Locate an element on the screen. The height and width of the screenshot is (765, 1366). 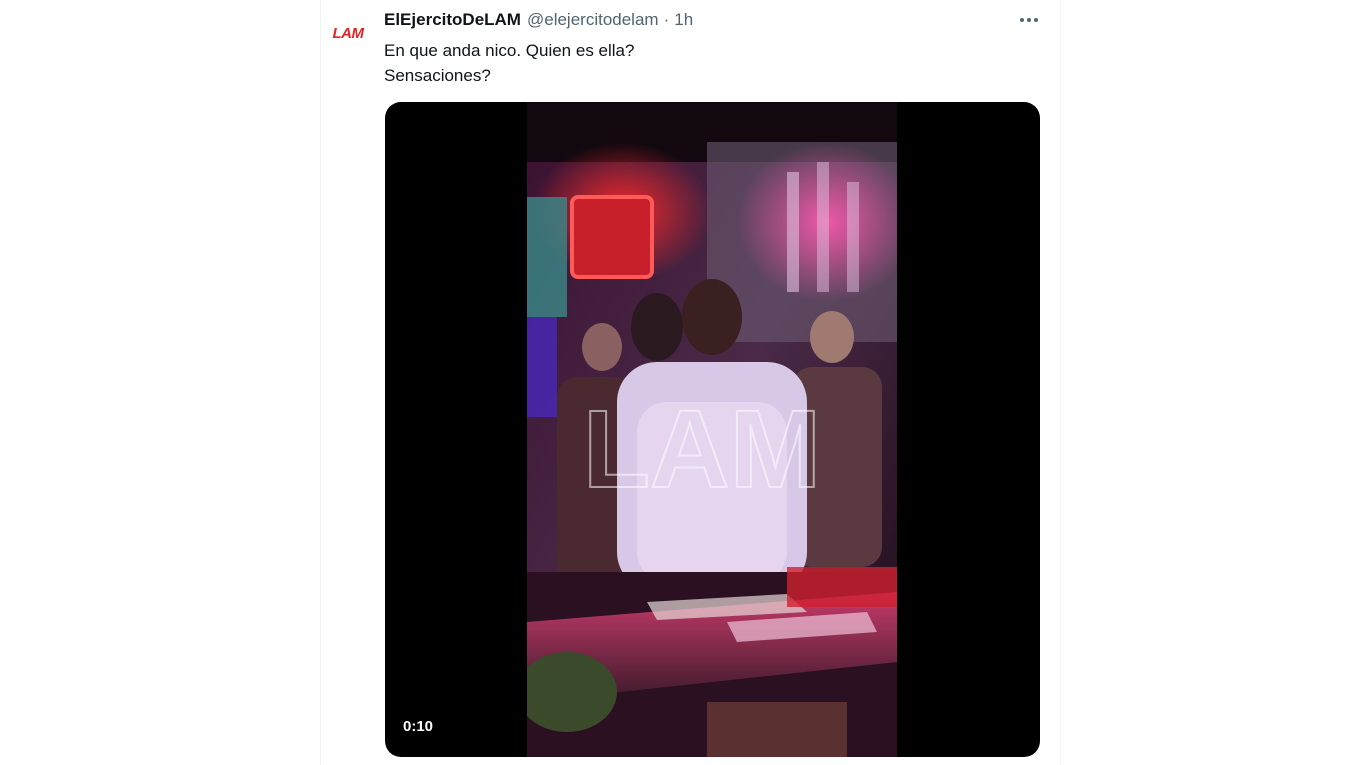
video-duration: 0:10 is located at coordinates (418, 726).